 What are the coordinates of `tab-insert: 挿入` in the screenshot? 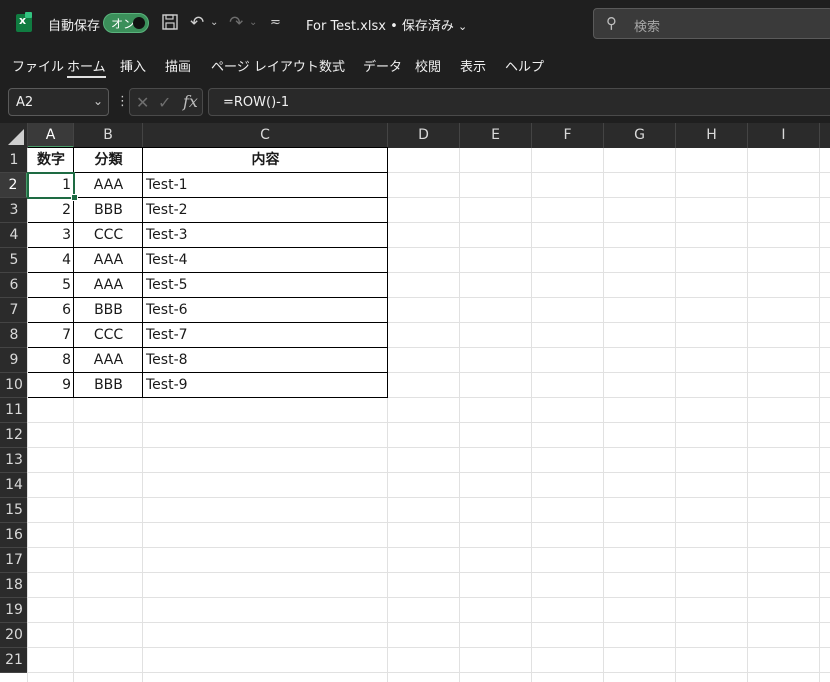 It's located at (133, 65).